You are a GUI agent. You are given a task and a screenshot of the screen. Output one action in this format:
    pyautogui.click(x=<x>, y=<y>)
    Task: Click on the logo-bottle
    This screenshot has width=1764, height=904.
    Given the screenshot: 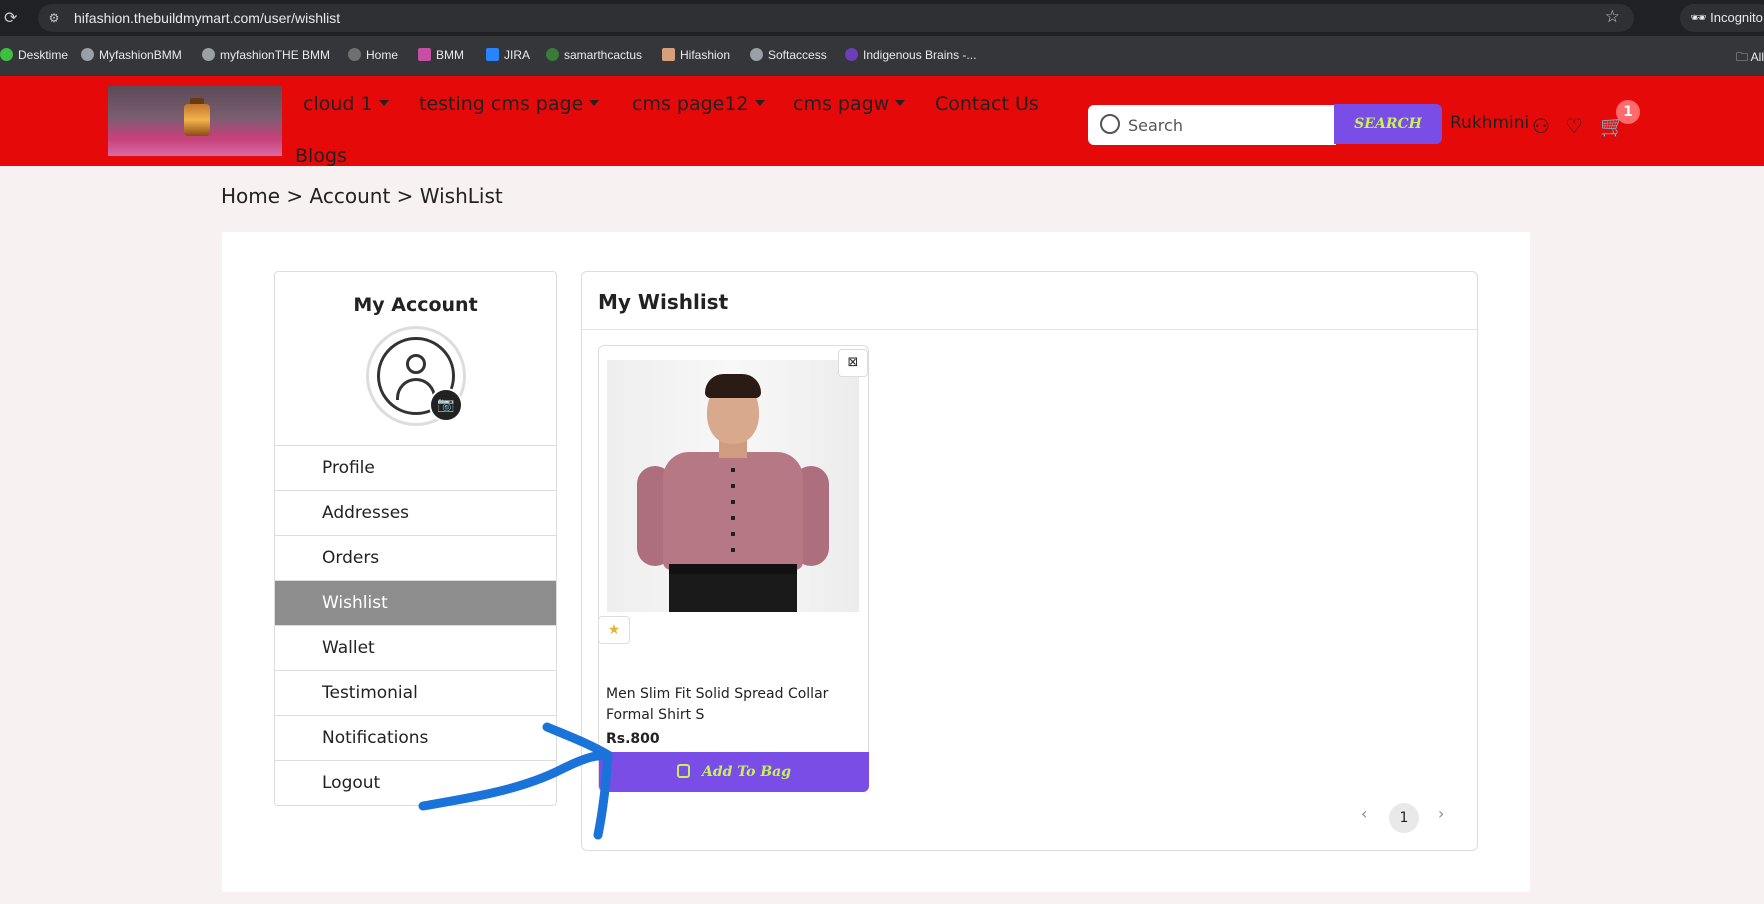 What is the action you would take?
    pyautogui.click(x=197, y=120)
    